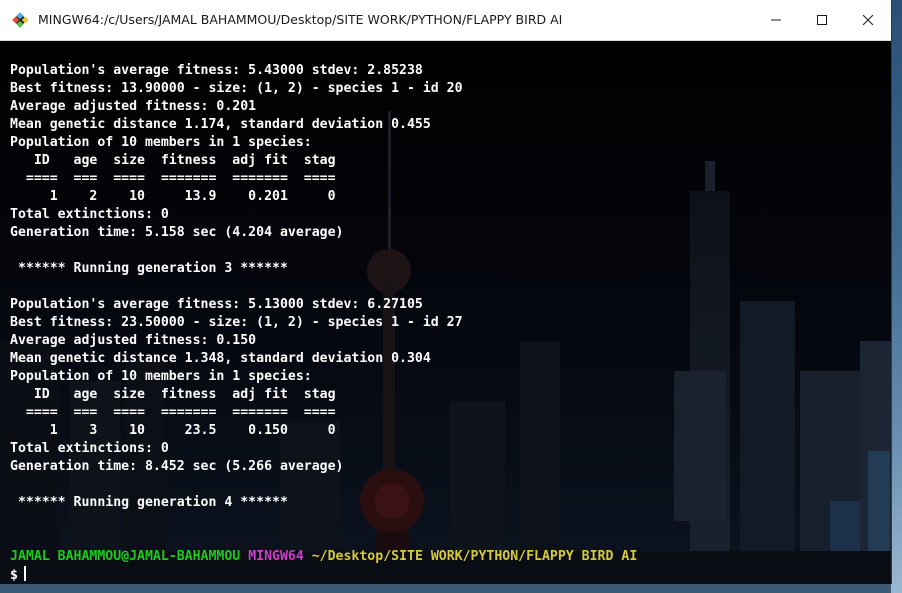 The width and height of the screenshot is (902, 593). Describe the element at coordinates (276, 556) in the screenshot. I see `prompt-system: MINGW64` at that location.